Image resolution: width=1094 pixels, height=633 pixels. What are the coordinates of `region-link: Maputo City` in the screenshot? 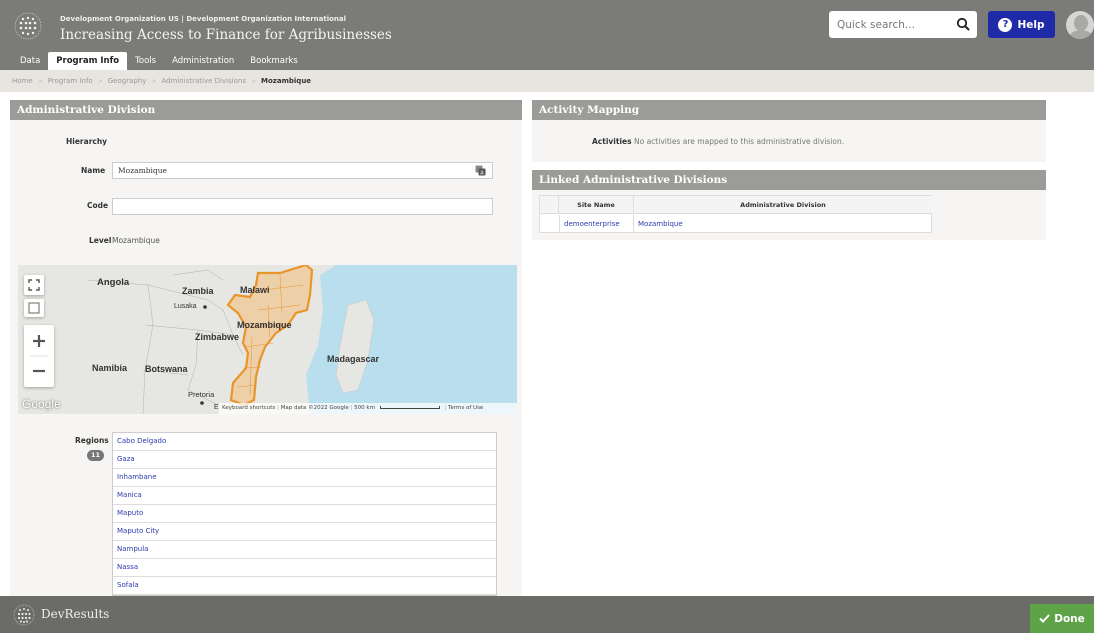 It's located at (304, 532).